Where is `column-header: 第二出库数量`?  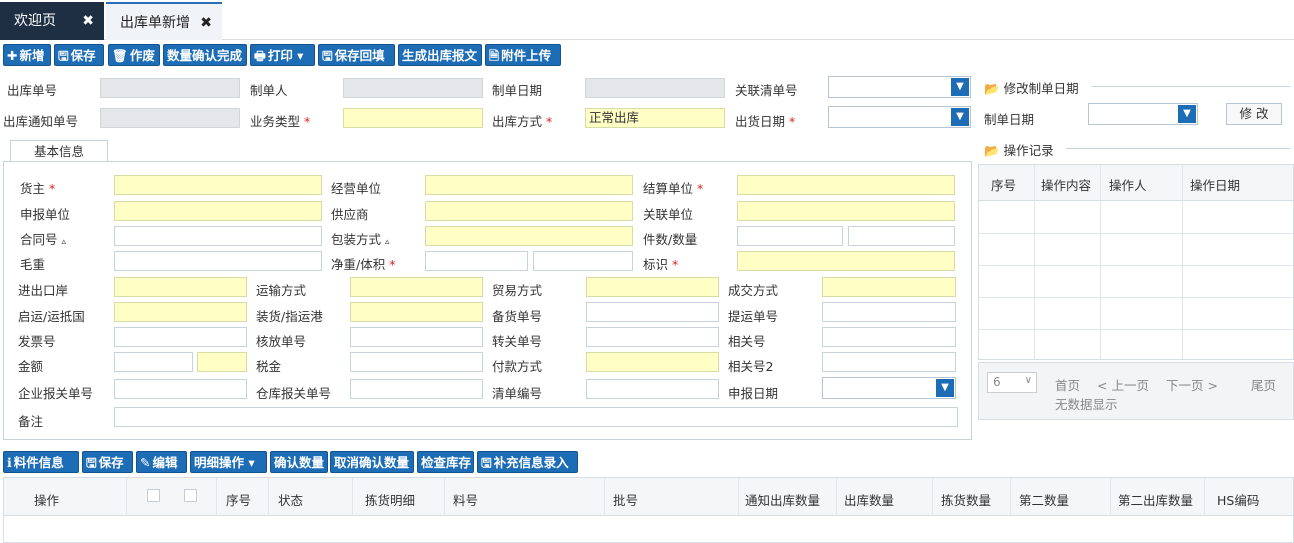
column-header: 第二出库数量 is located at coordinates (1155, 499).